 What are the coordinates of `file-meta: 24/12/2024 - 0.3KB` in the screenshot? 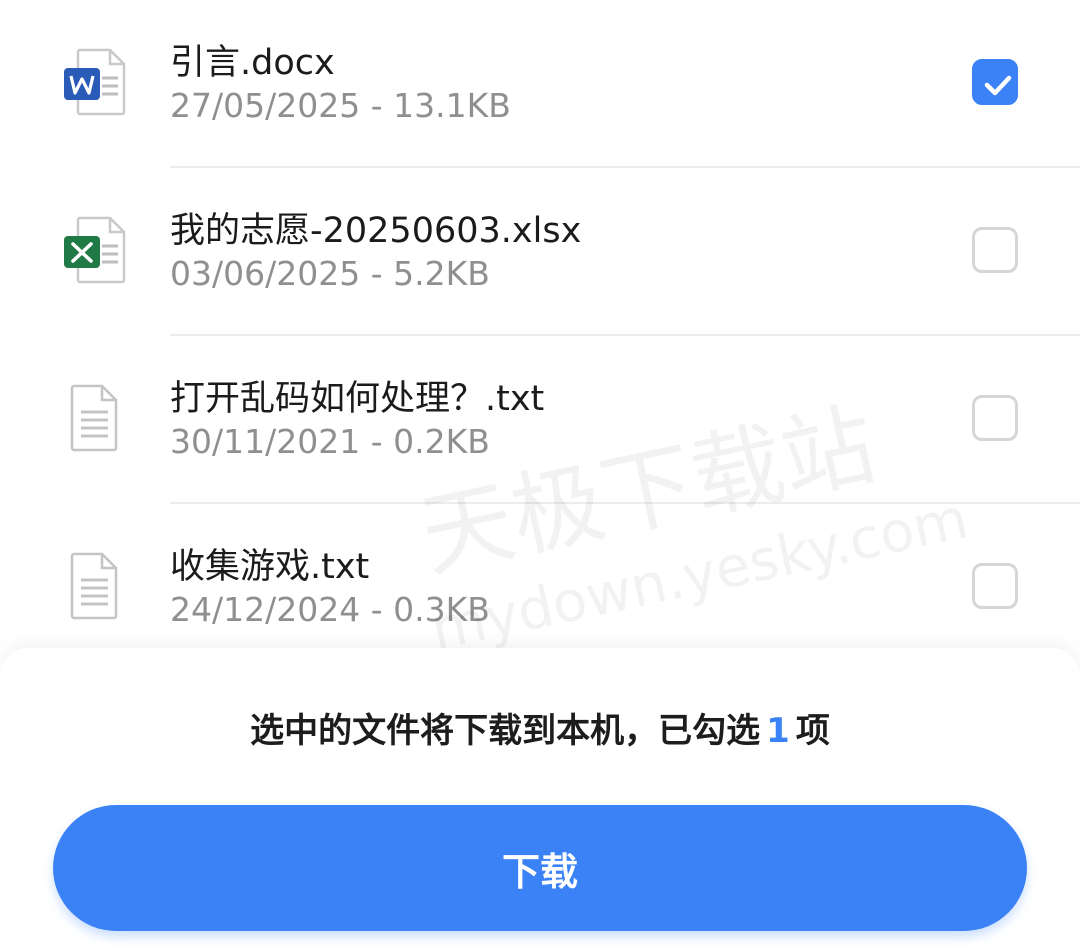 It's located at (330, 609).